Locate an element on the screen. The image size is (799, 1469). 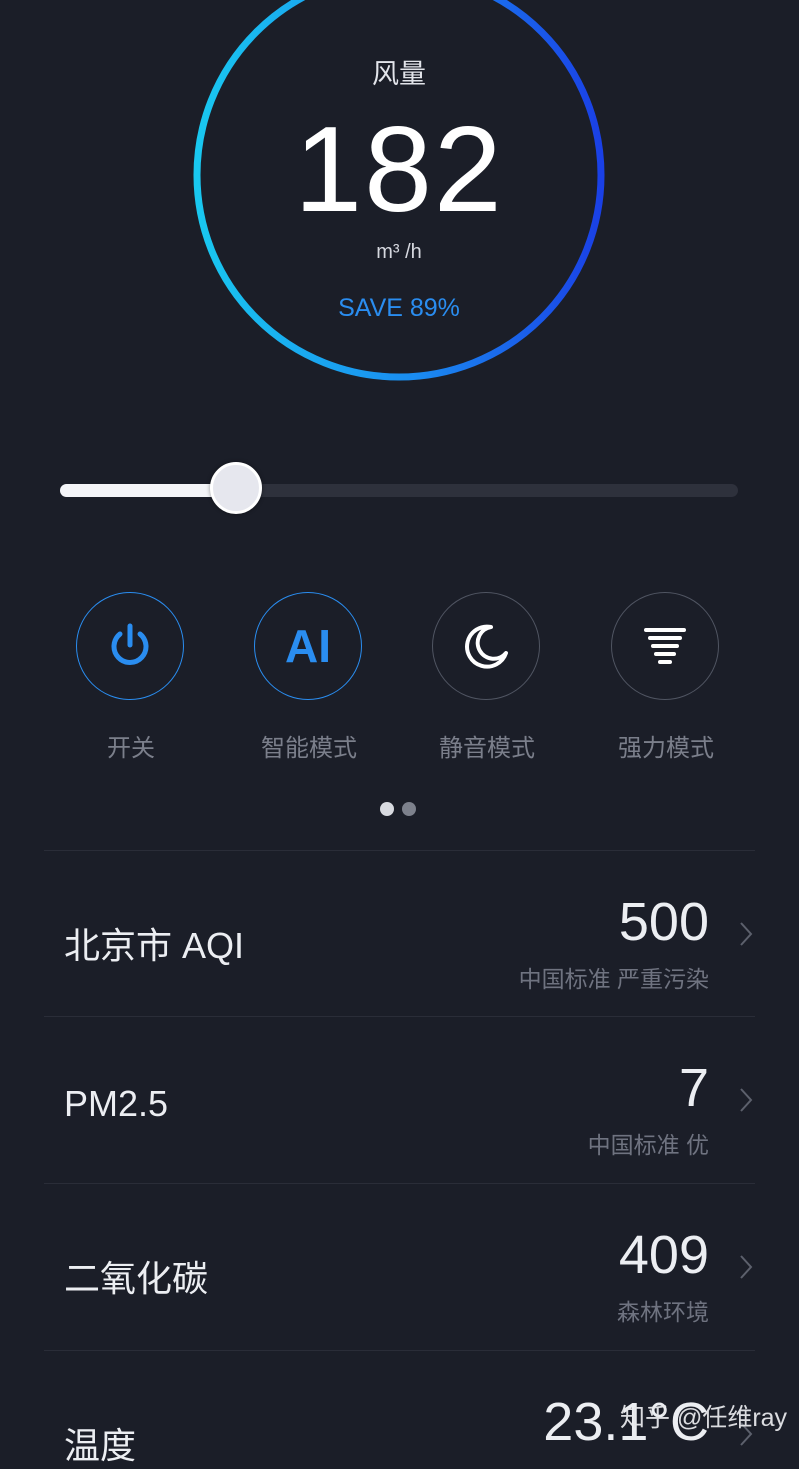
mode-ai: AI 智能模式 is located at coordinates (309, 677).